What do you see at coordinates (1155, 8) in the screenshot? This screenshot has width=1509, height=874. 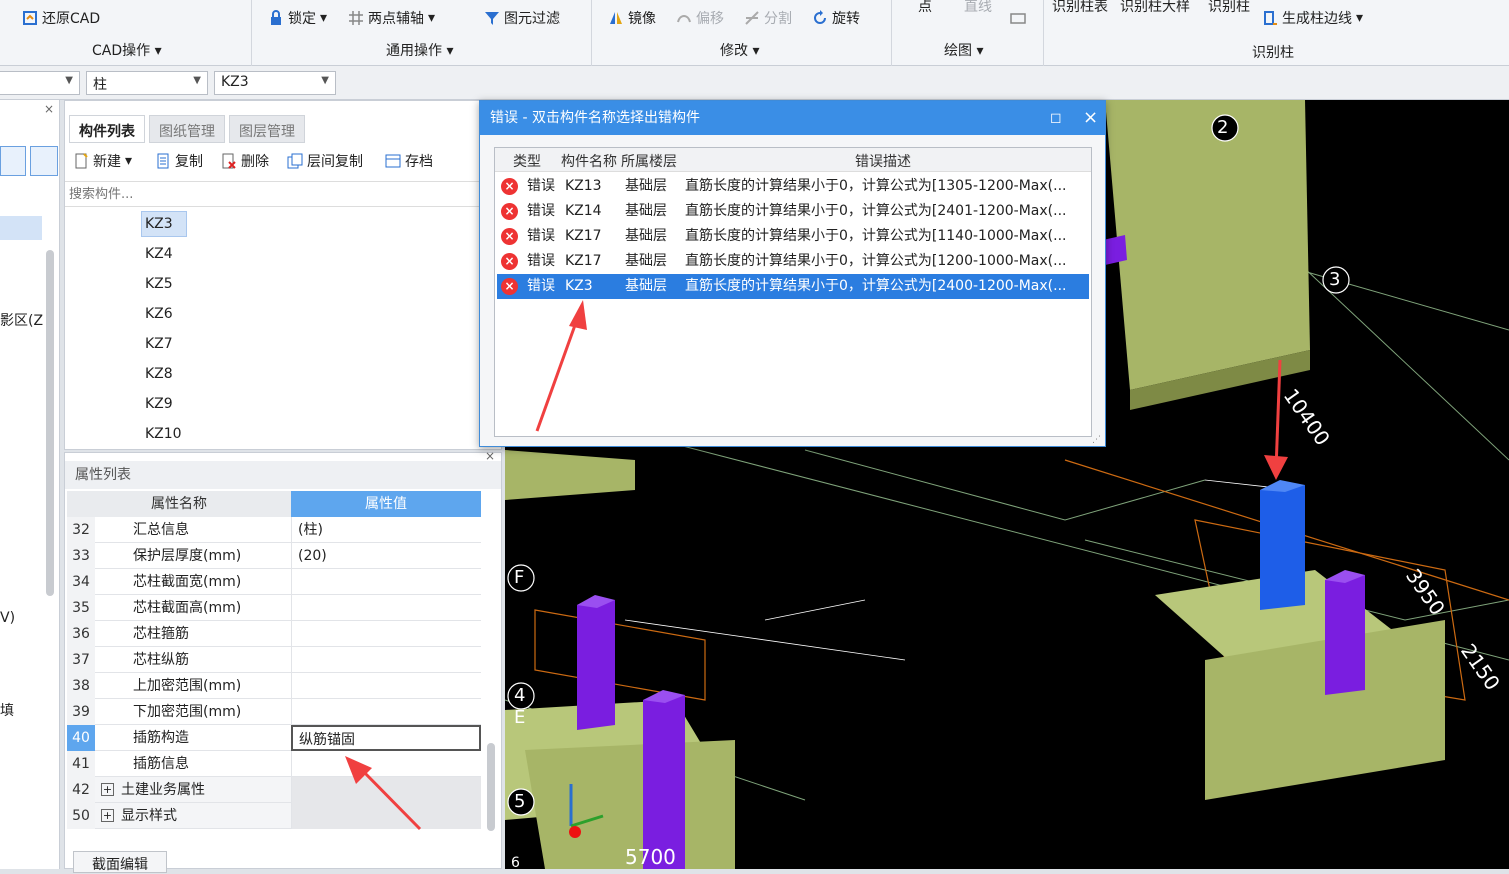 I see `identify-col-detail-button: 识别柱大样` at bounding box center [1155, 8].